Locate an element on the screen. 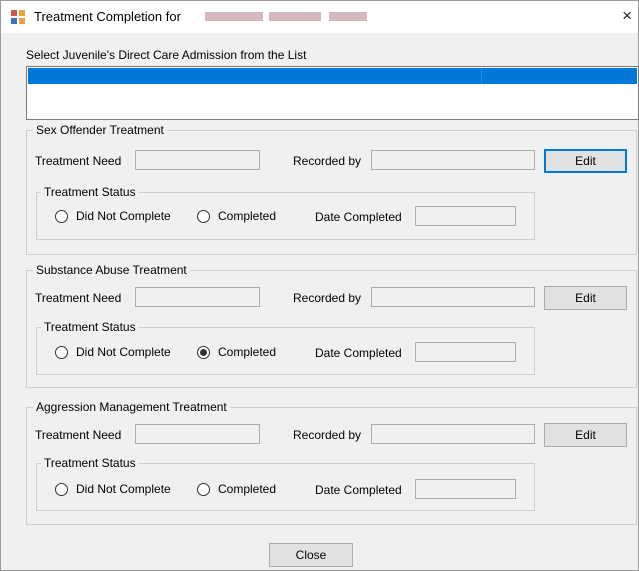 The image size is (639, 571). app-icon is located at coordinates (18, 17).